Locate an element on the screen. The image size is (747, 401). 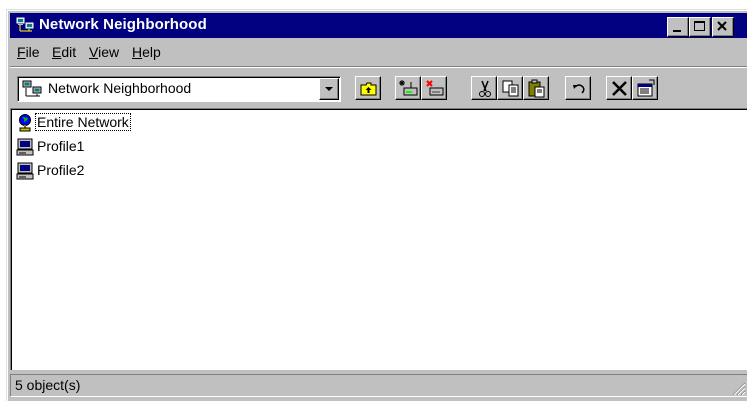
title-bar: Network Neighborhood is located at coordinates (378, 25).